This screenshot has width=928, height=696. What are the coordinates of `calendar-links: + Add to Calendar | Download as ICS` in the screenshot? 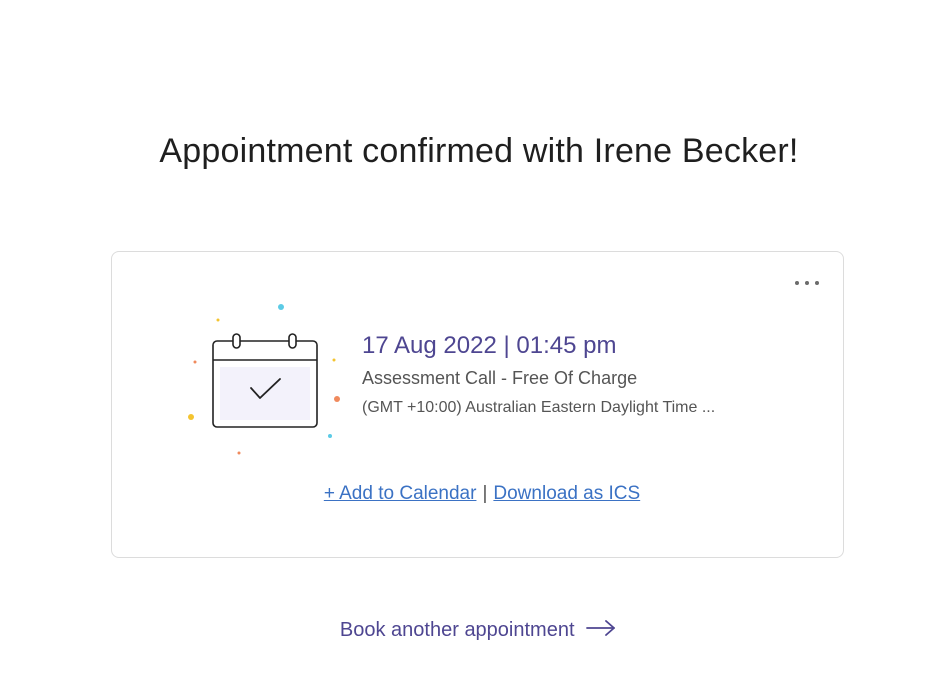 It's located at (482, 494).